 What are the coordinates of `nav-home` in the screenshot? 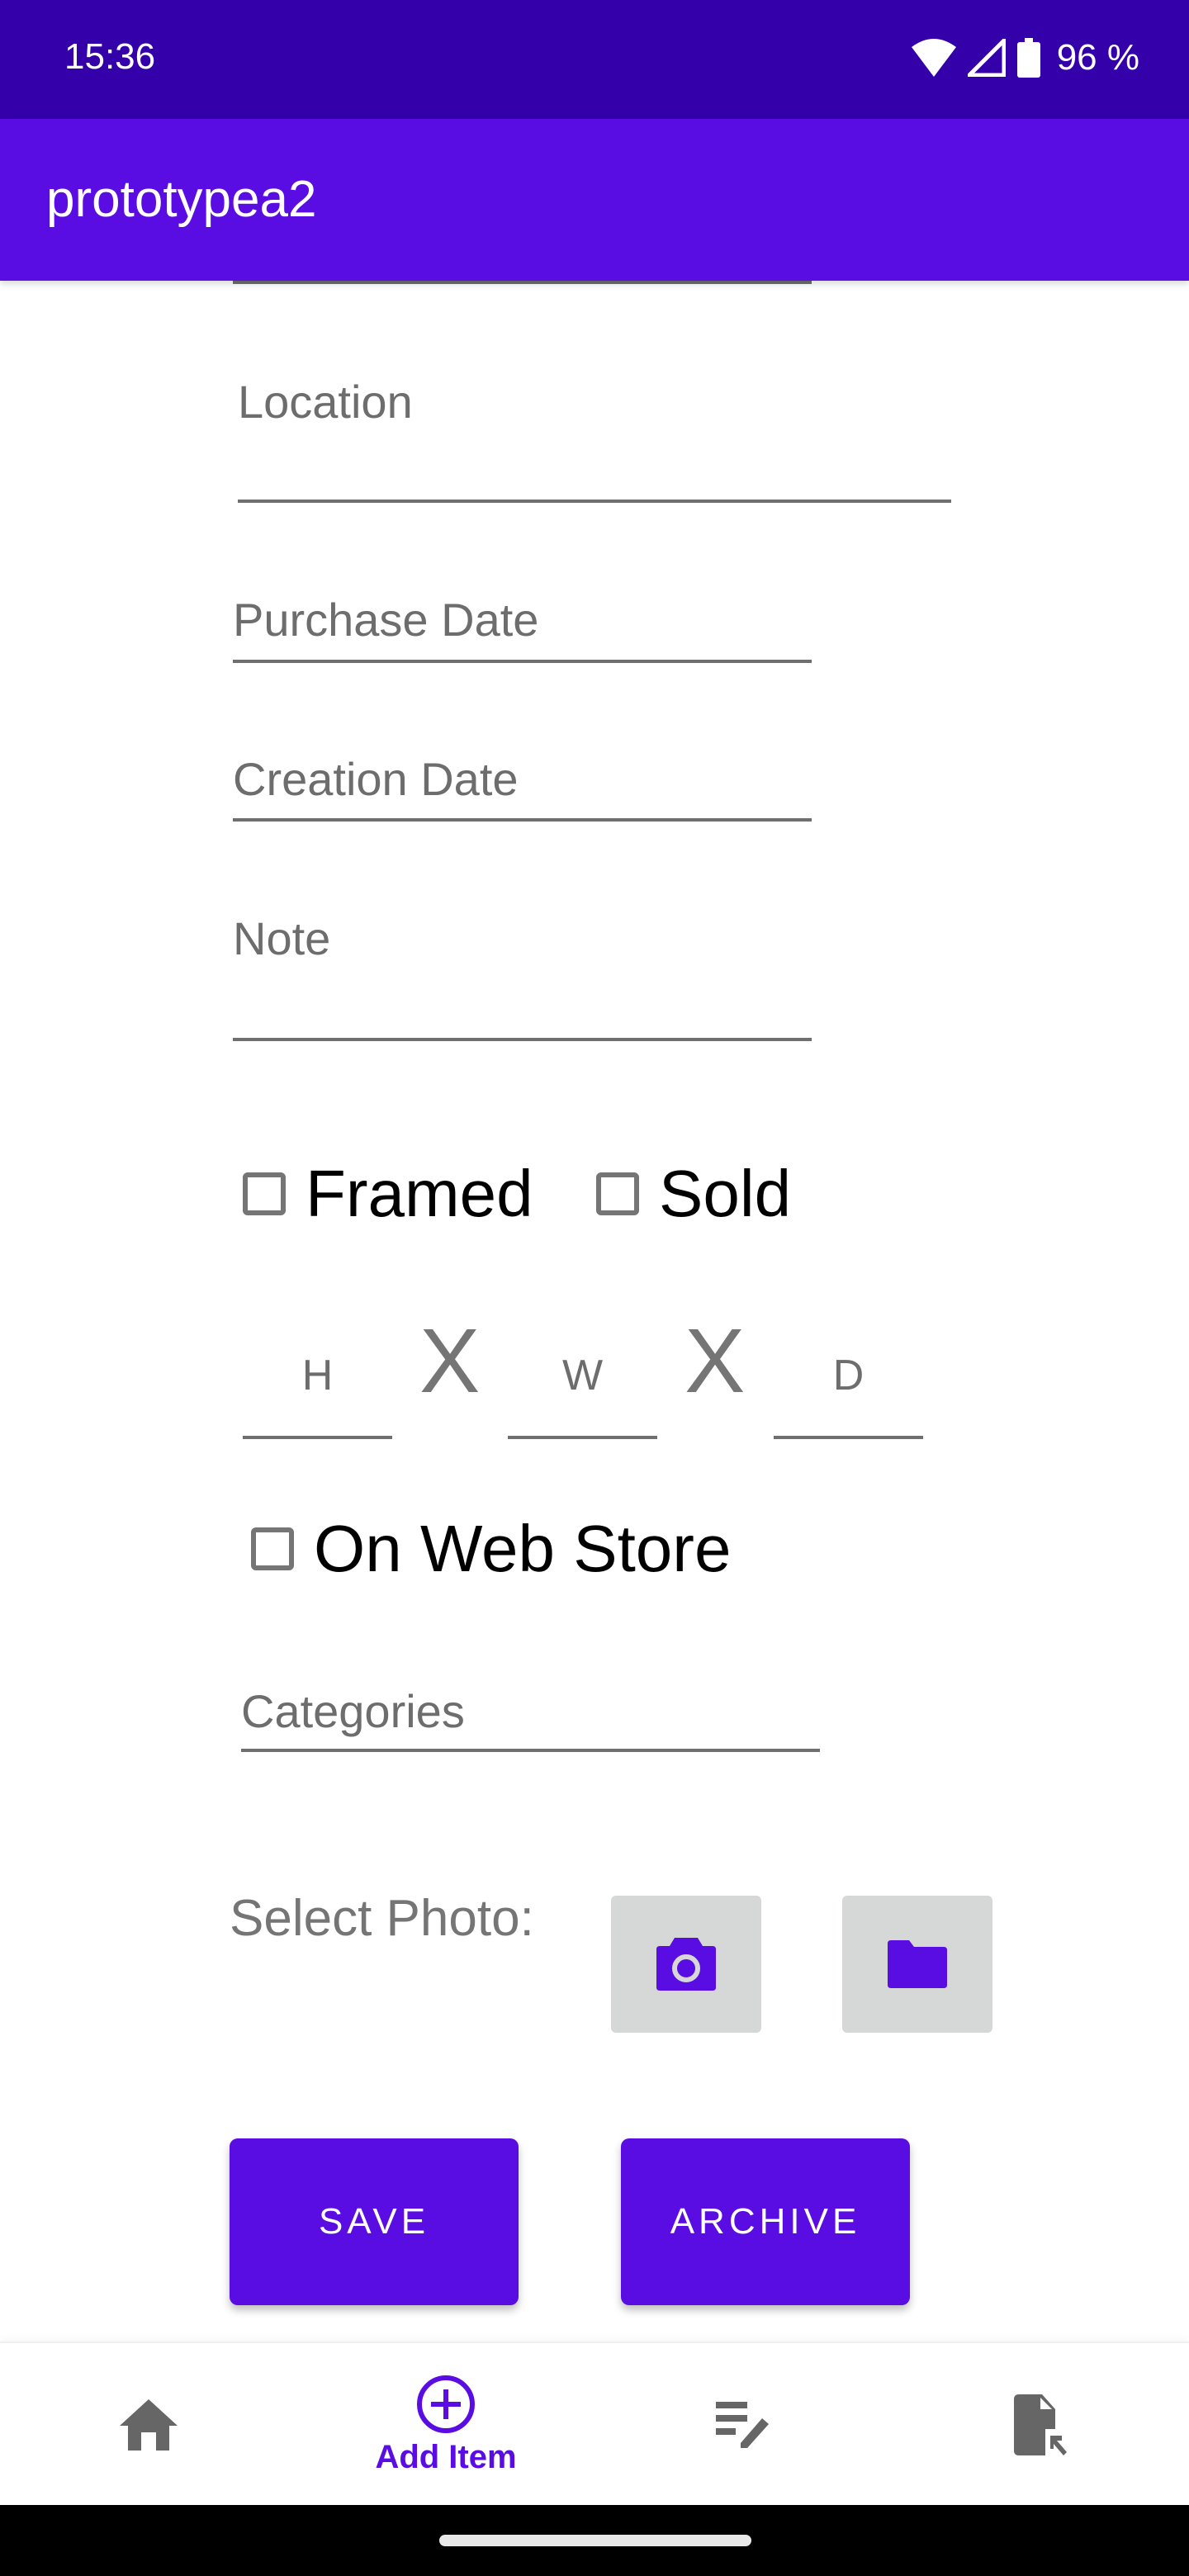 It's located at (148, 2425).